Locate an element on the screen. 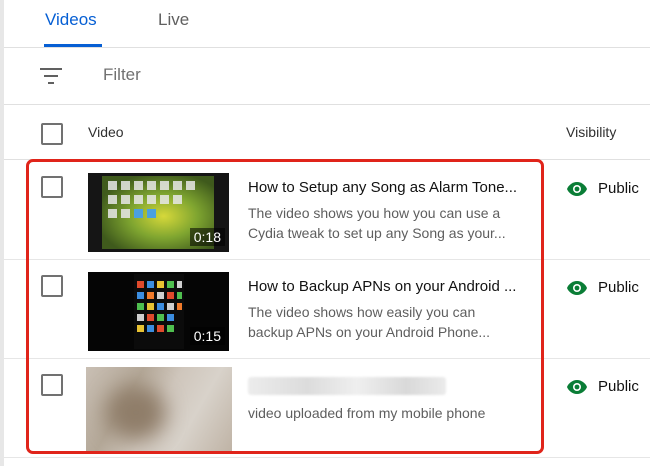 The height and width of the screenshot is (466, 650). video-thumbnail: 0:15 is located at coordinates (158, 311).